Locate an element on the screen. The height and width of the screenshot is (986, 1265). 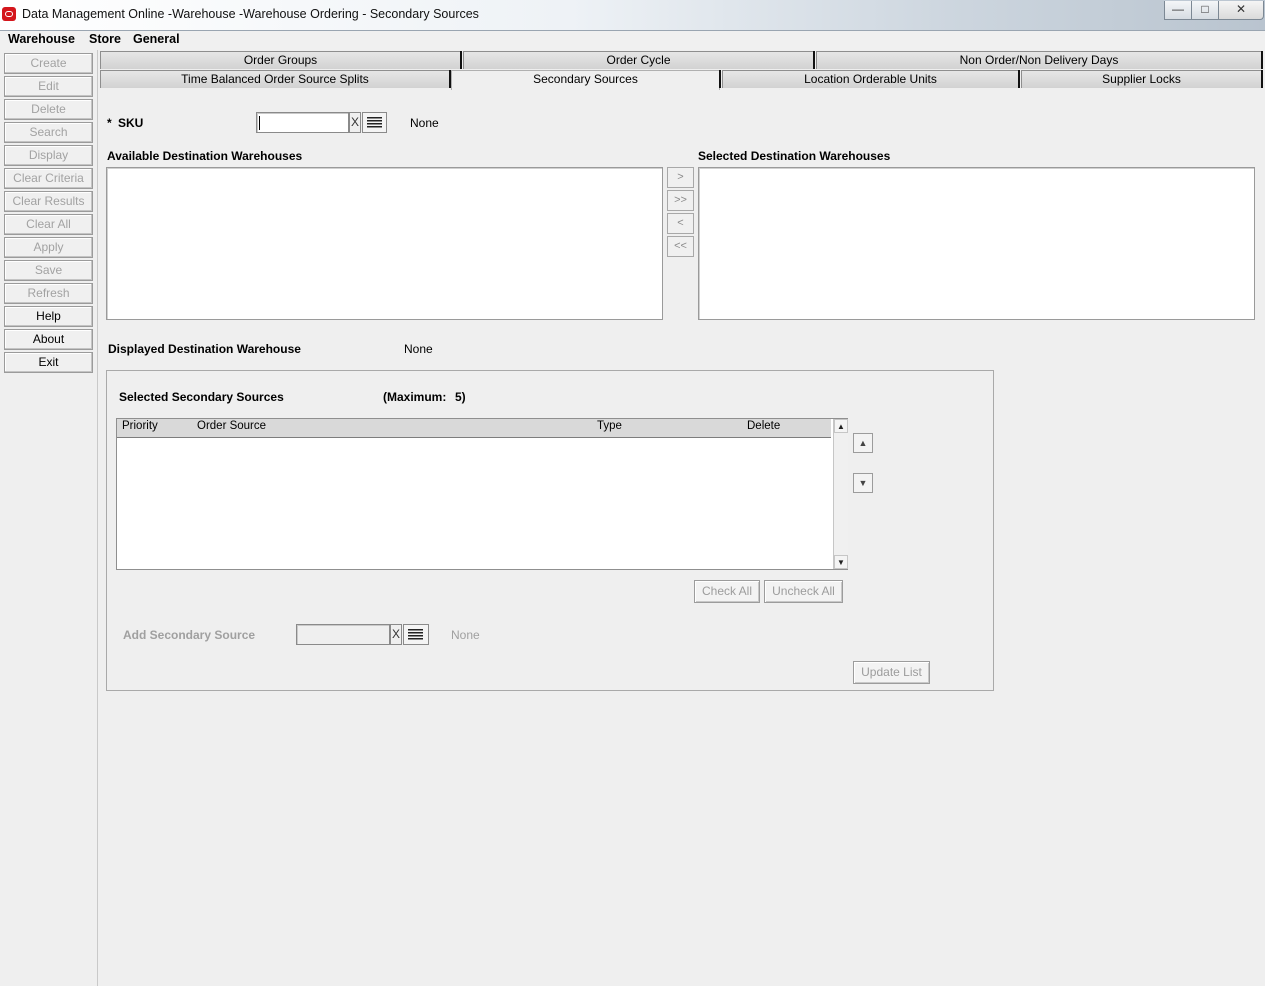
move-right-button: > is located at coordinates (680, 177).